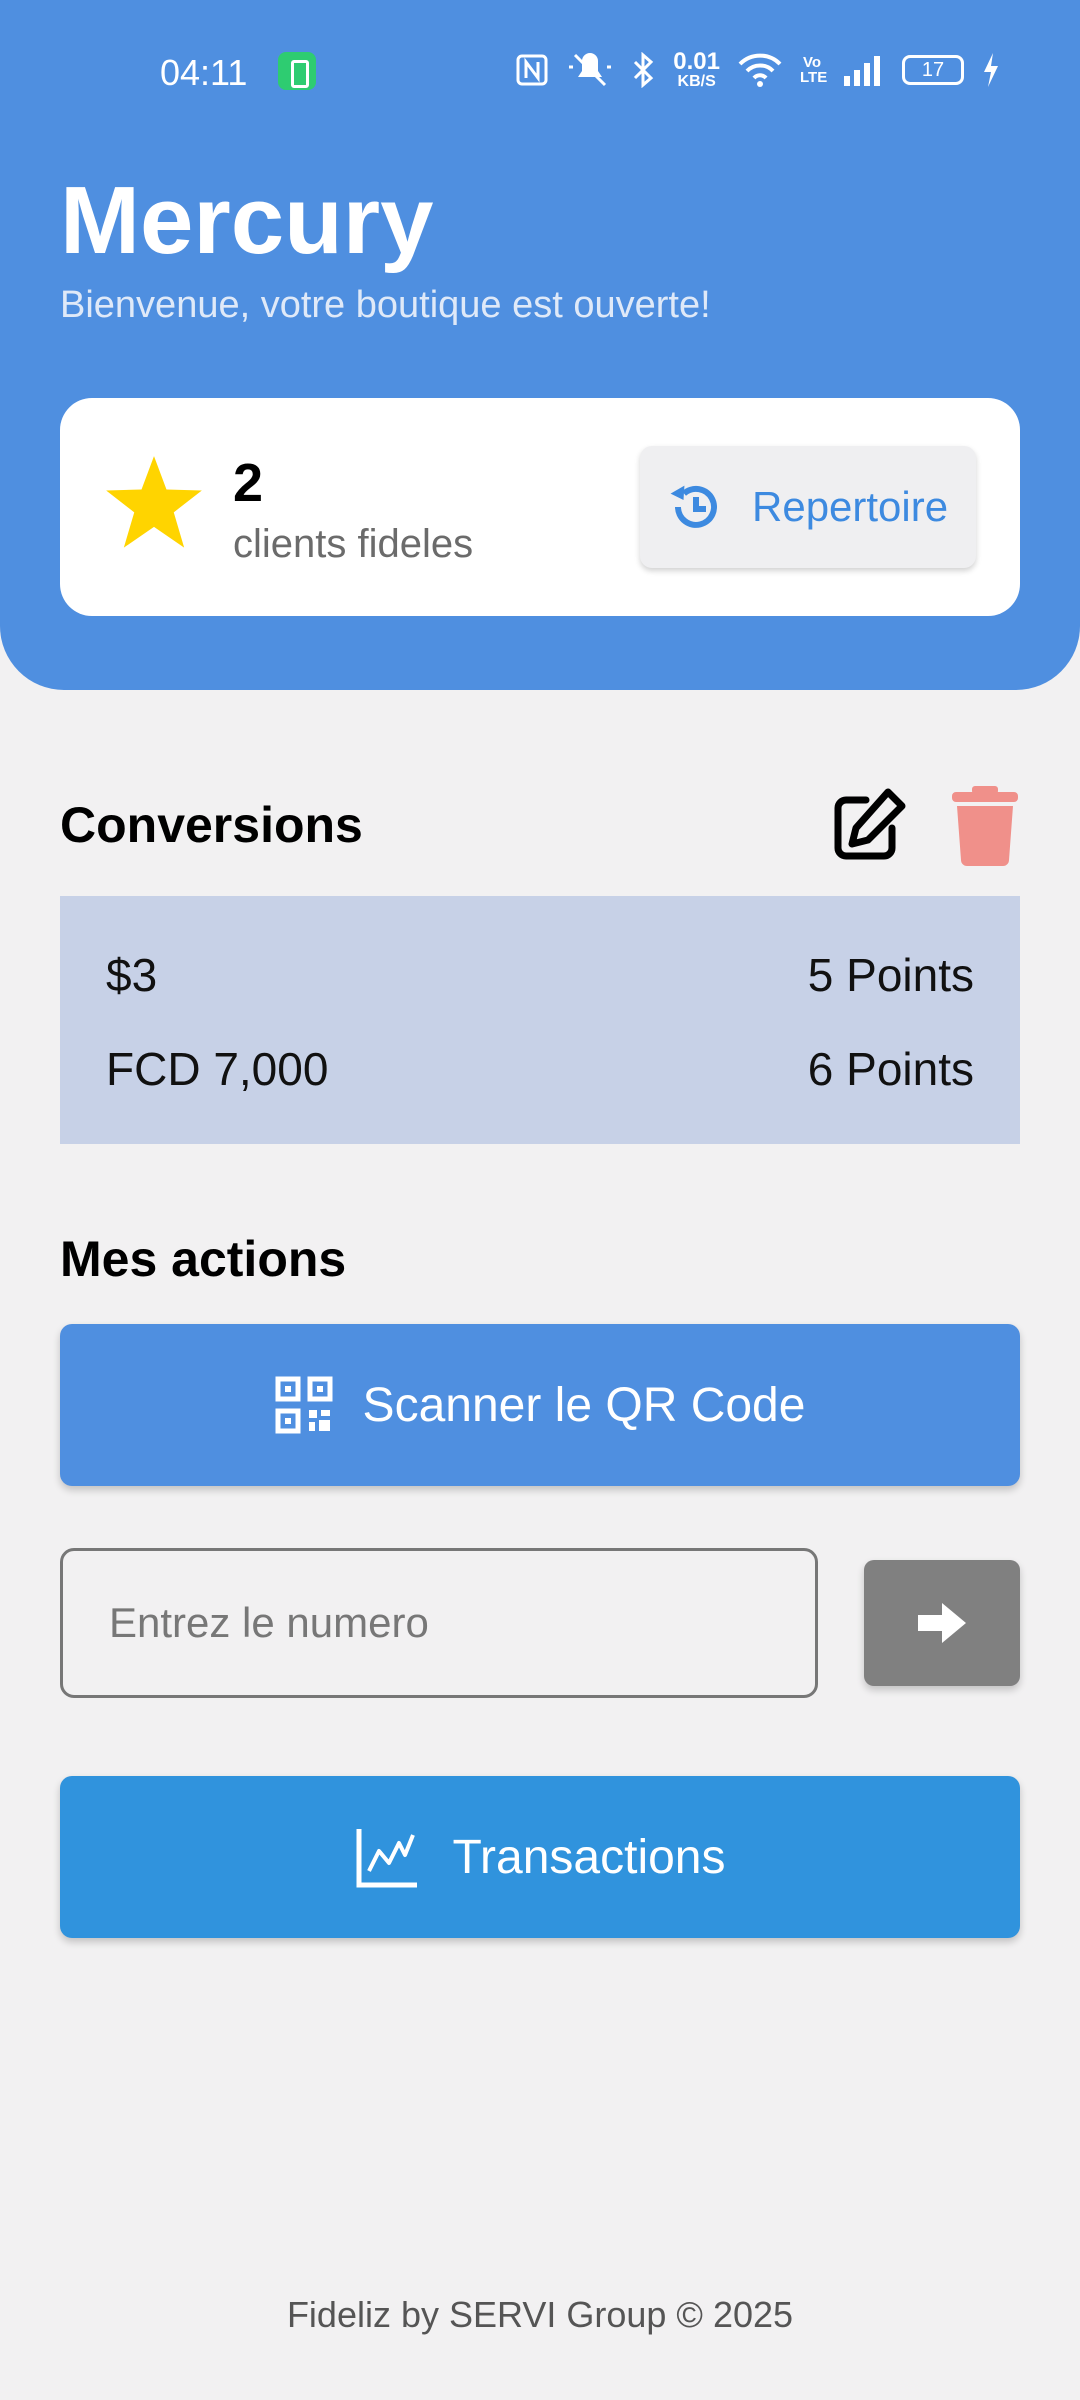  Describe the element at coordinates (385, 305) in the screenshot. I see `welcome-subtitle: Bienvenue, votre boutique est ouverte!` at that location.